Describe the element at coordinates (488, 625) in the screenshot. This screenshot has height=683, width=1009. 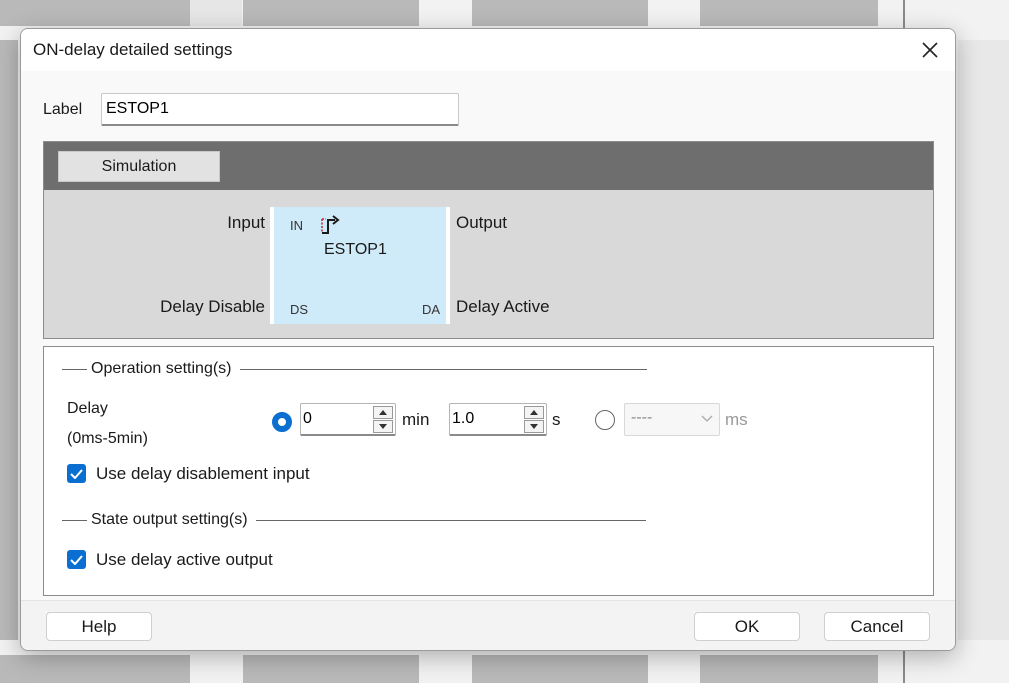
I see `dialog-footer: Help OK Cancel` at that location.